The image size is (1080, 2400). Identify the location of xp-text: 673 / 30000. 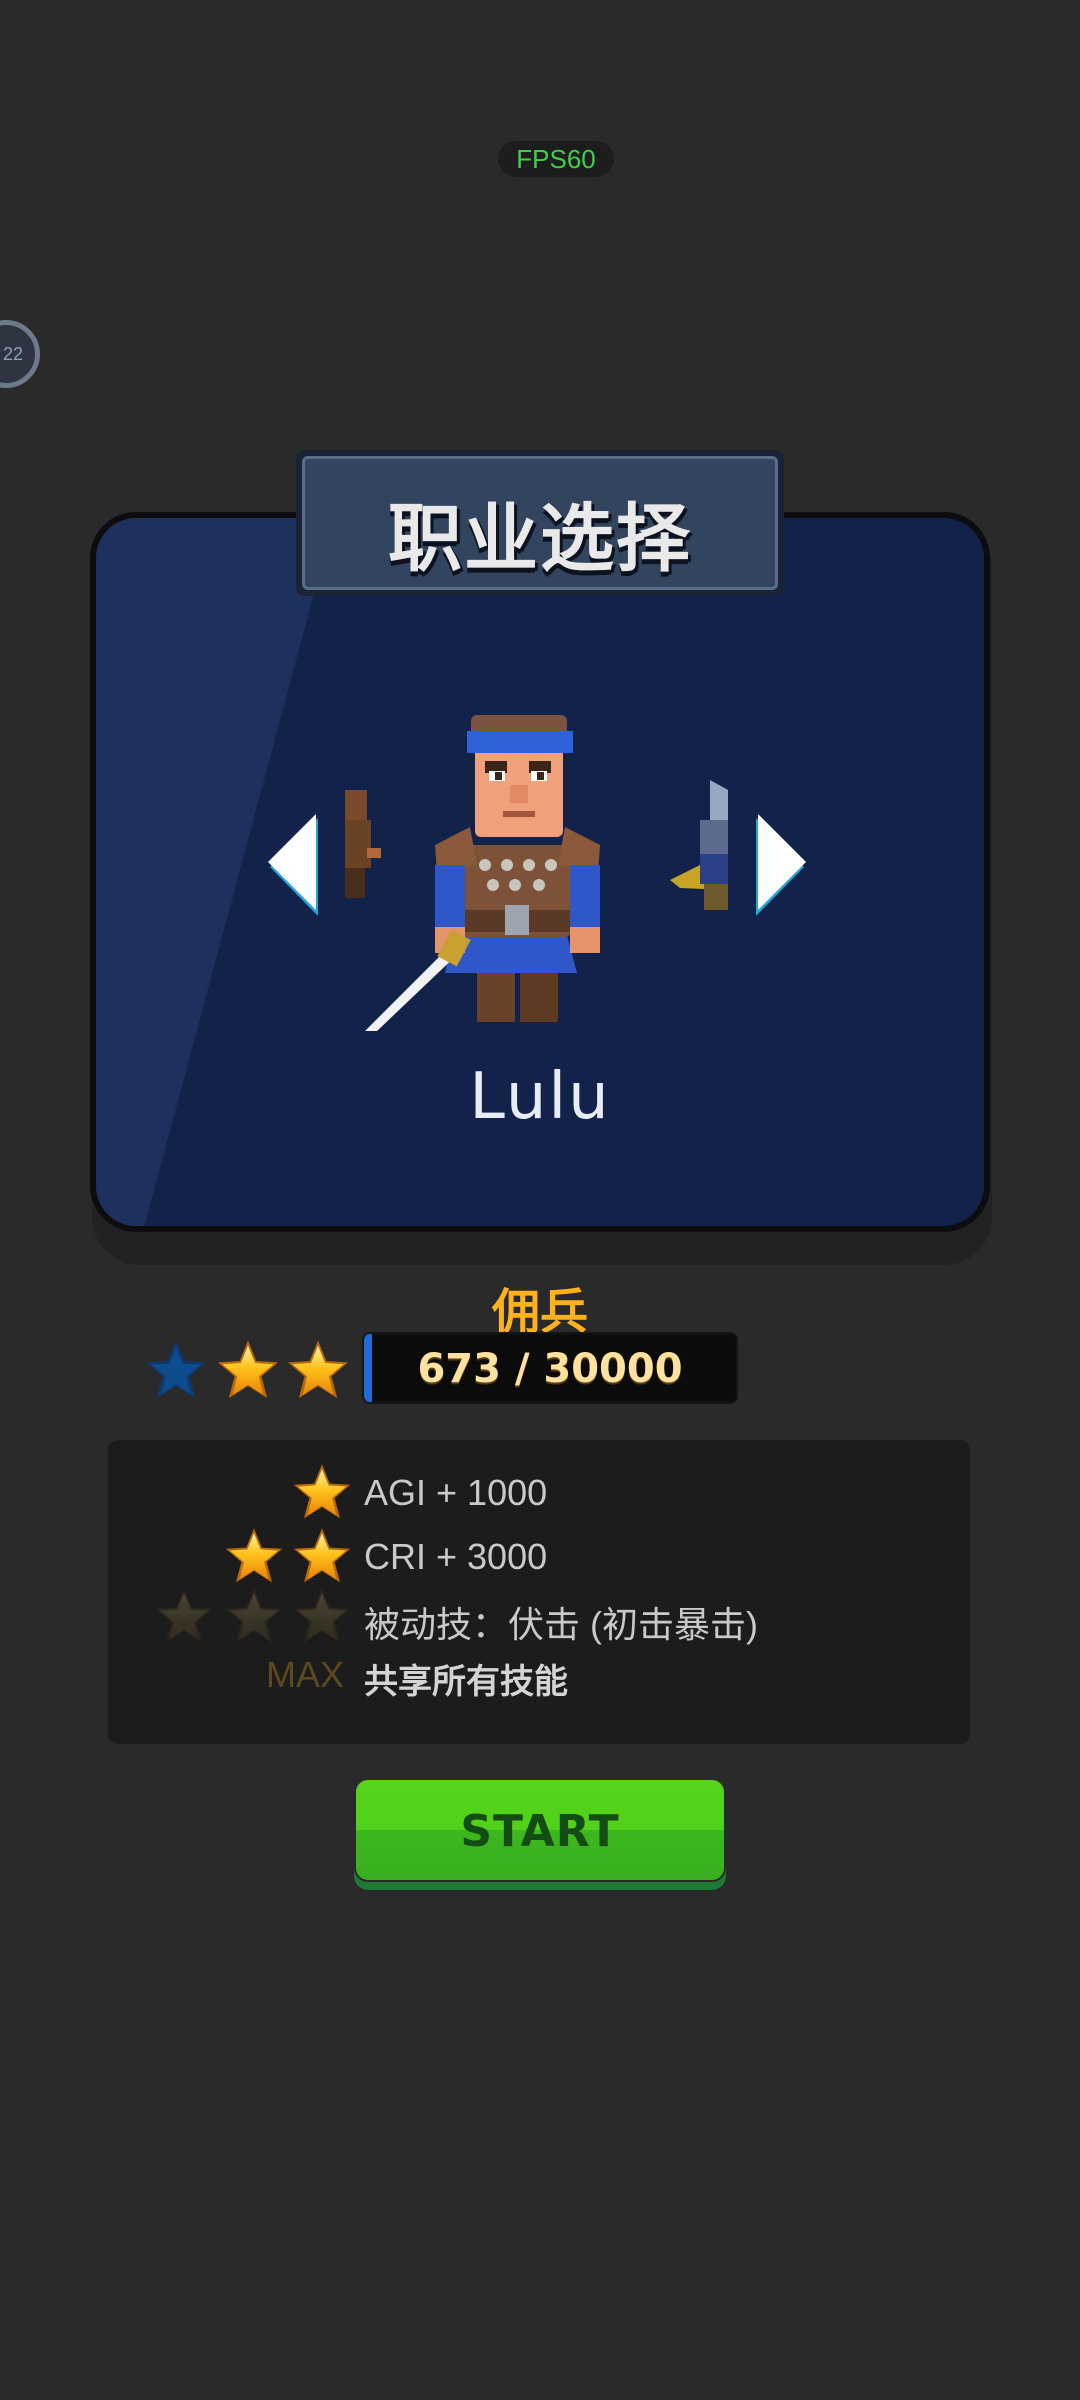
(550, 1369).